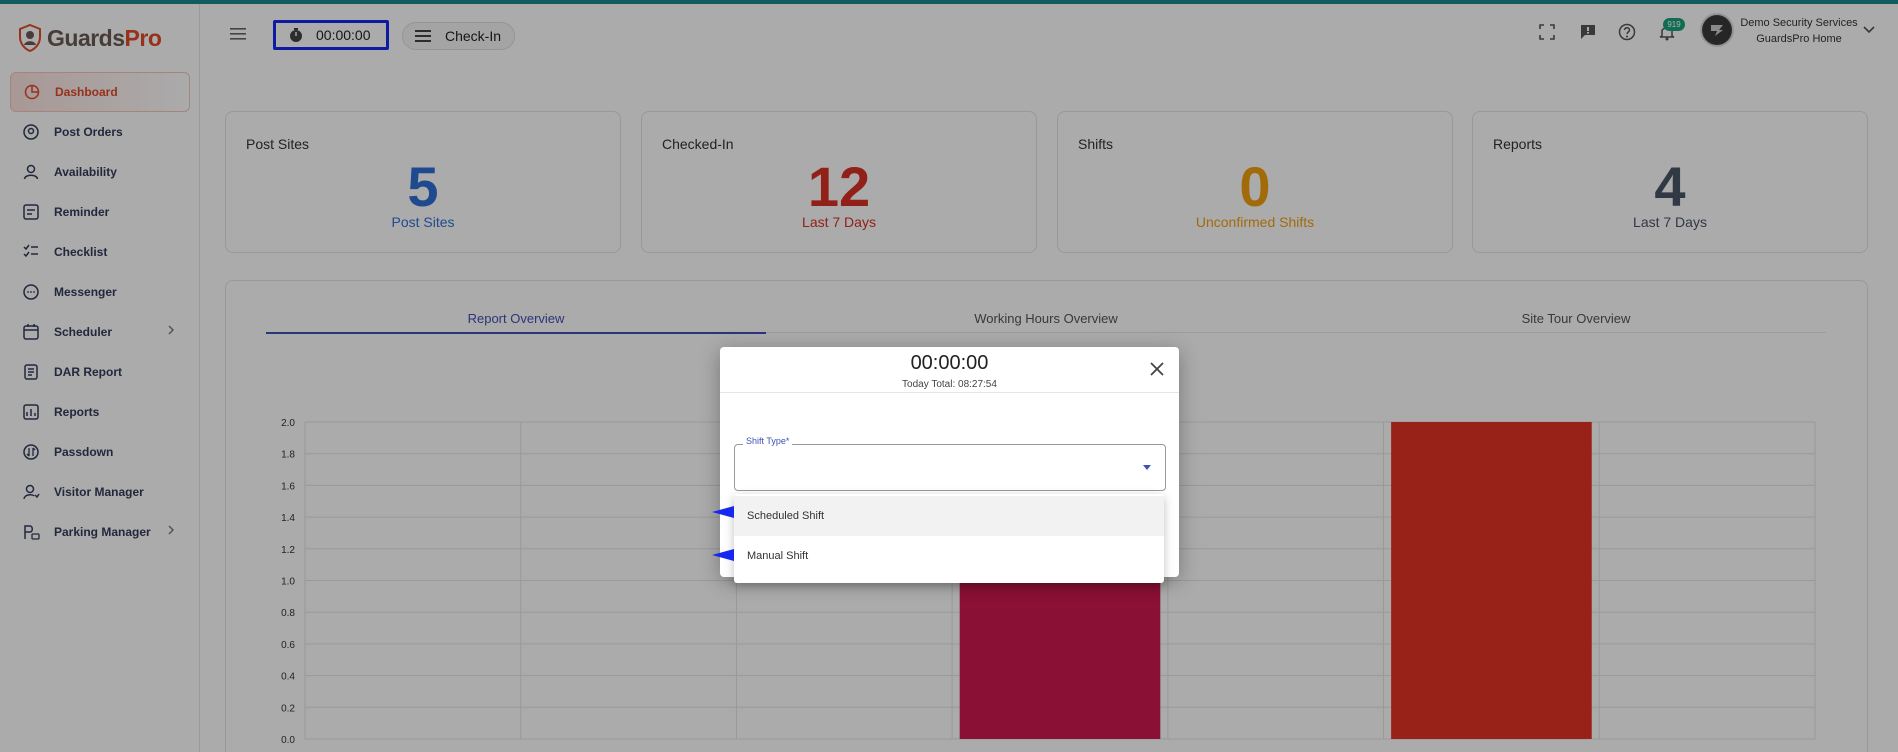 Image resolution: width=1898 pixels, height=752 pixels. What do you see at coordinates (1157, 369) in the screenshot?
I see `close-icon` at bounding box center [1157, 369].